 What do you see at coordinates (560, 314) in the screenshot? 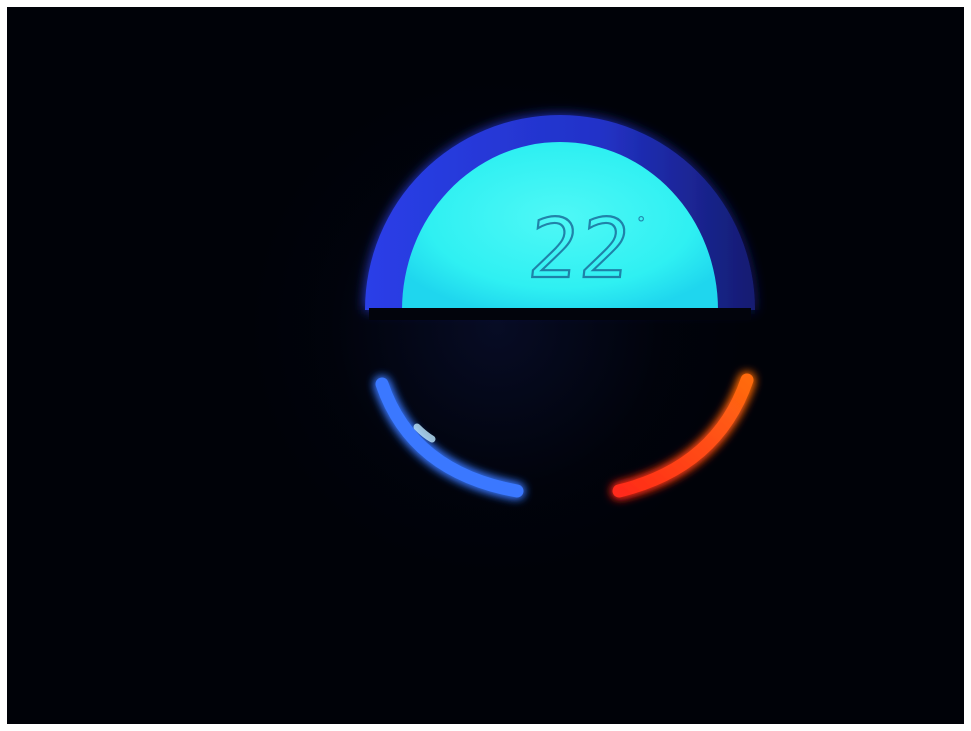
I see `display-divider` at bounding box center [560, 314].